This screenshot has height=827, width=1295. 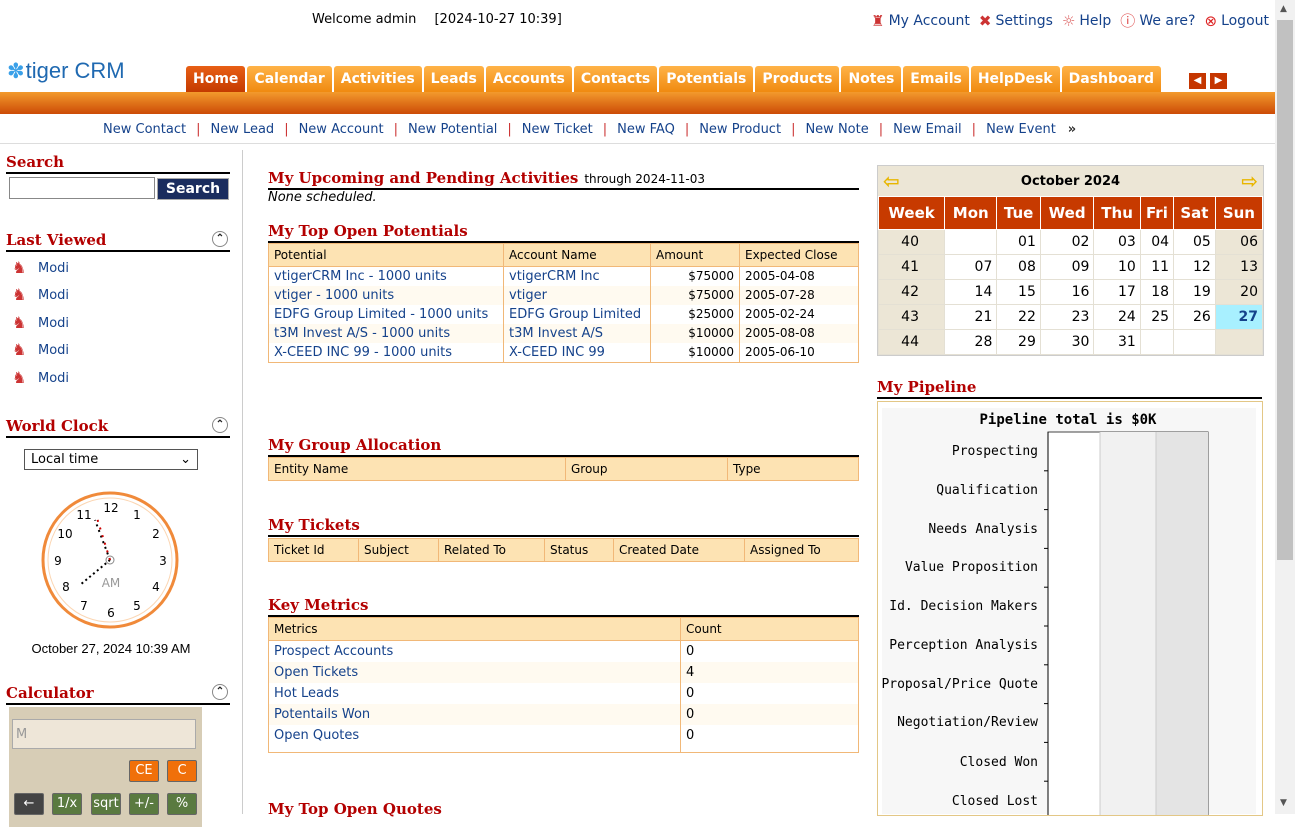 What do you see at coordinates (797, 79) in the screenshot?
I see `tab-products: Products` at bounding box center [797, 79].